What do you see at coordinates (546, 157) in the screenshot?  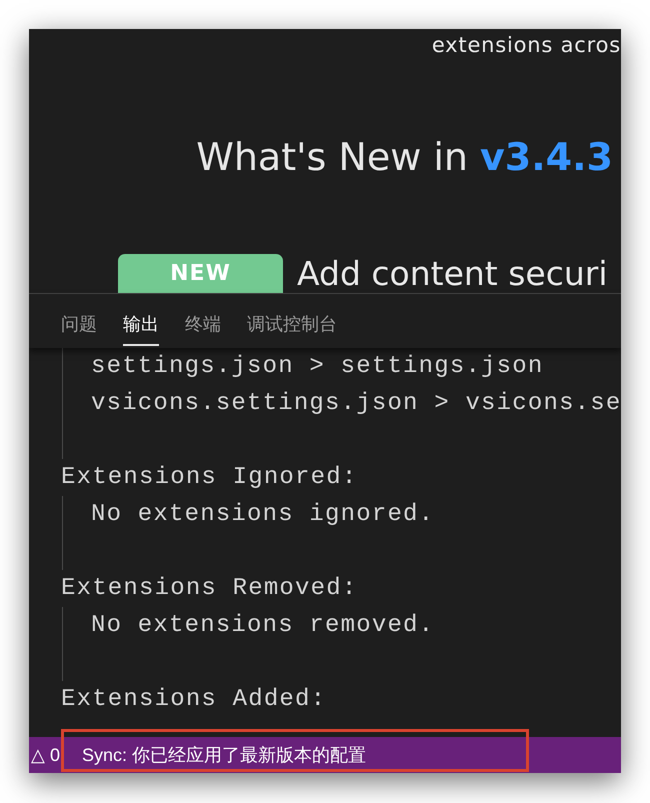 I see `version-number: v3.4.3` at bounding box center [546, 157].